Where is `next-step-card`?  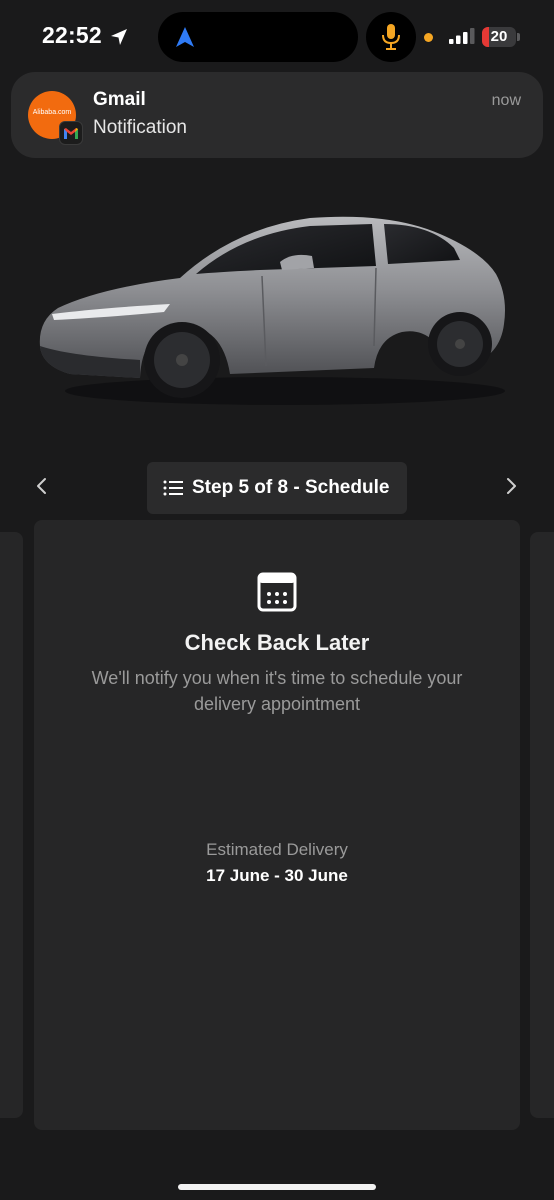
next-step-card is located at coordinates (542, 825).